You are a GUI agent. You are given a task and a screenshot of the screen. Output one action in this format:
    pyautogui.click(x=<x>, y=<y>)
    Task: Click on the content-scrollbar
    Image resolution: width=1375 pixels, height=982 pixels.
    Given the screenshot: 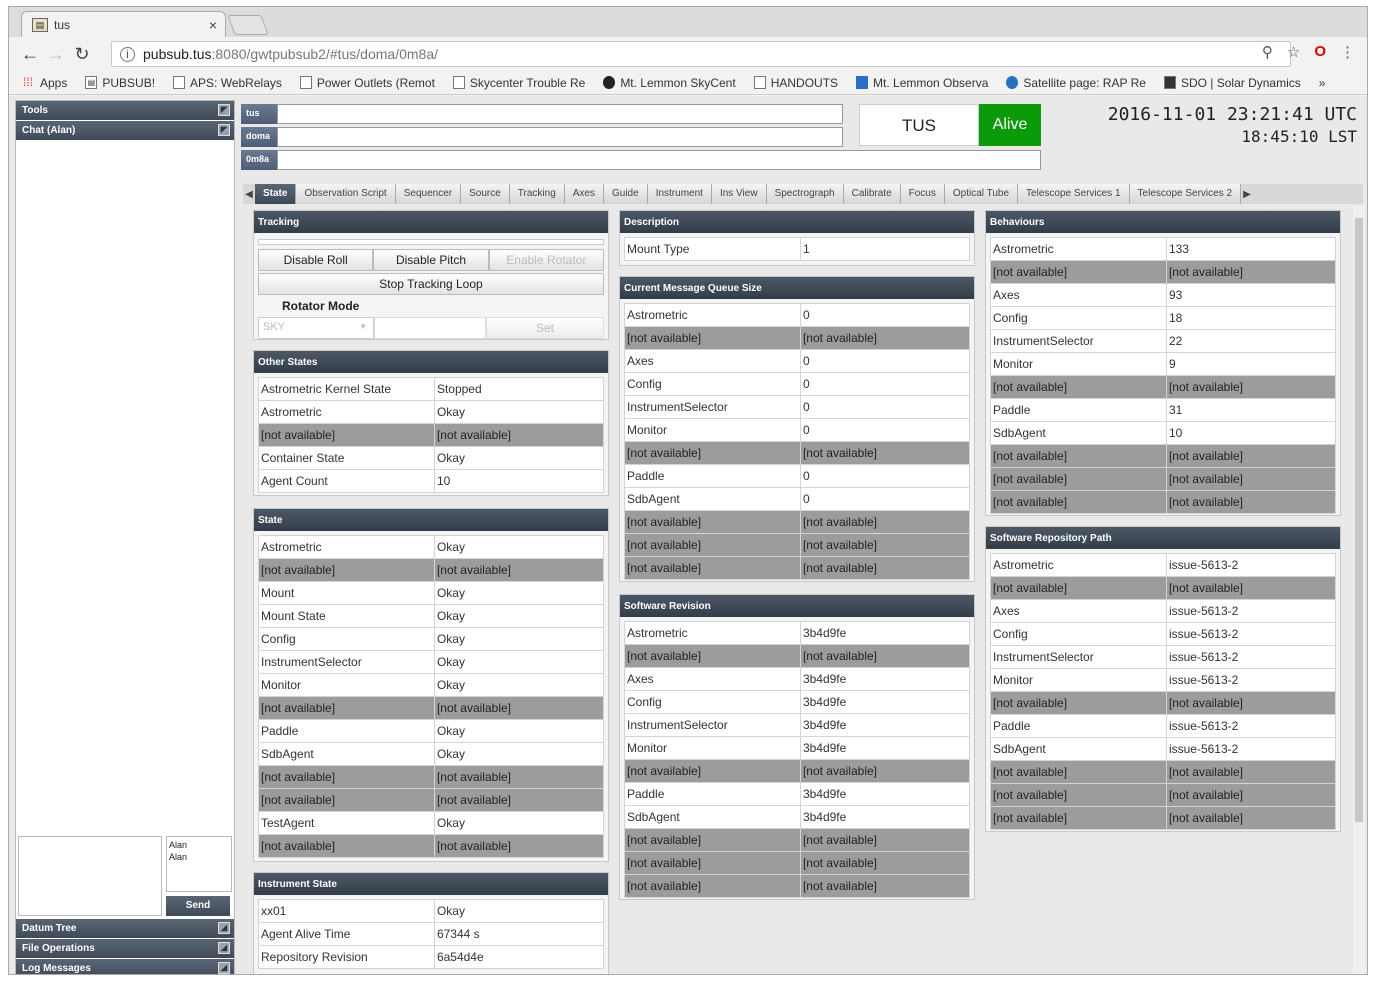 What is the action you would take?
    pyautogui.click(x=1359, y=590)
    